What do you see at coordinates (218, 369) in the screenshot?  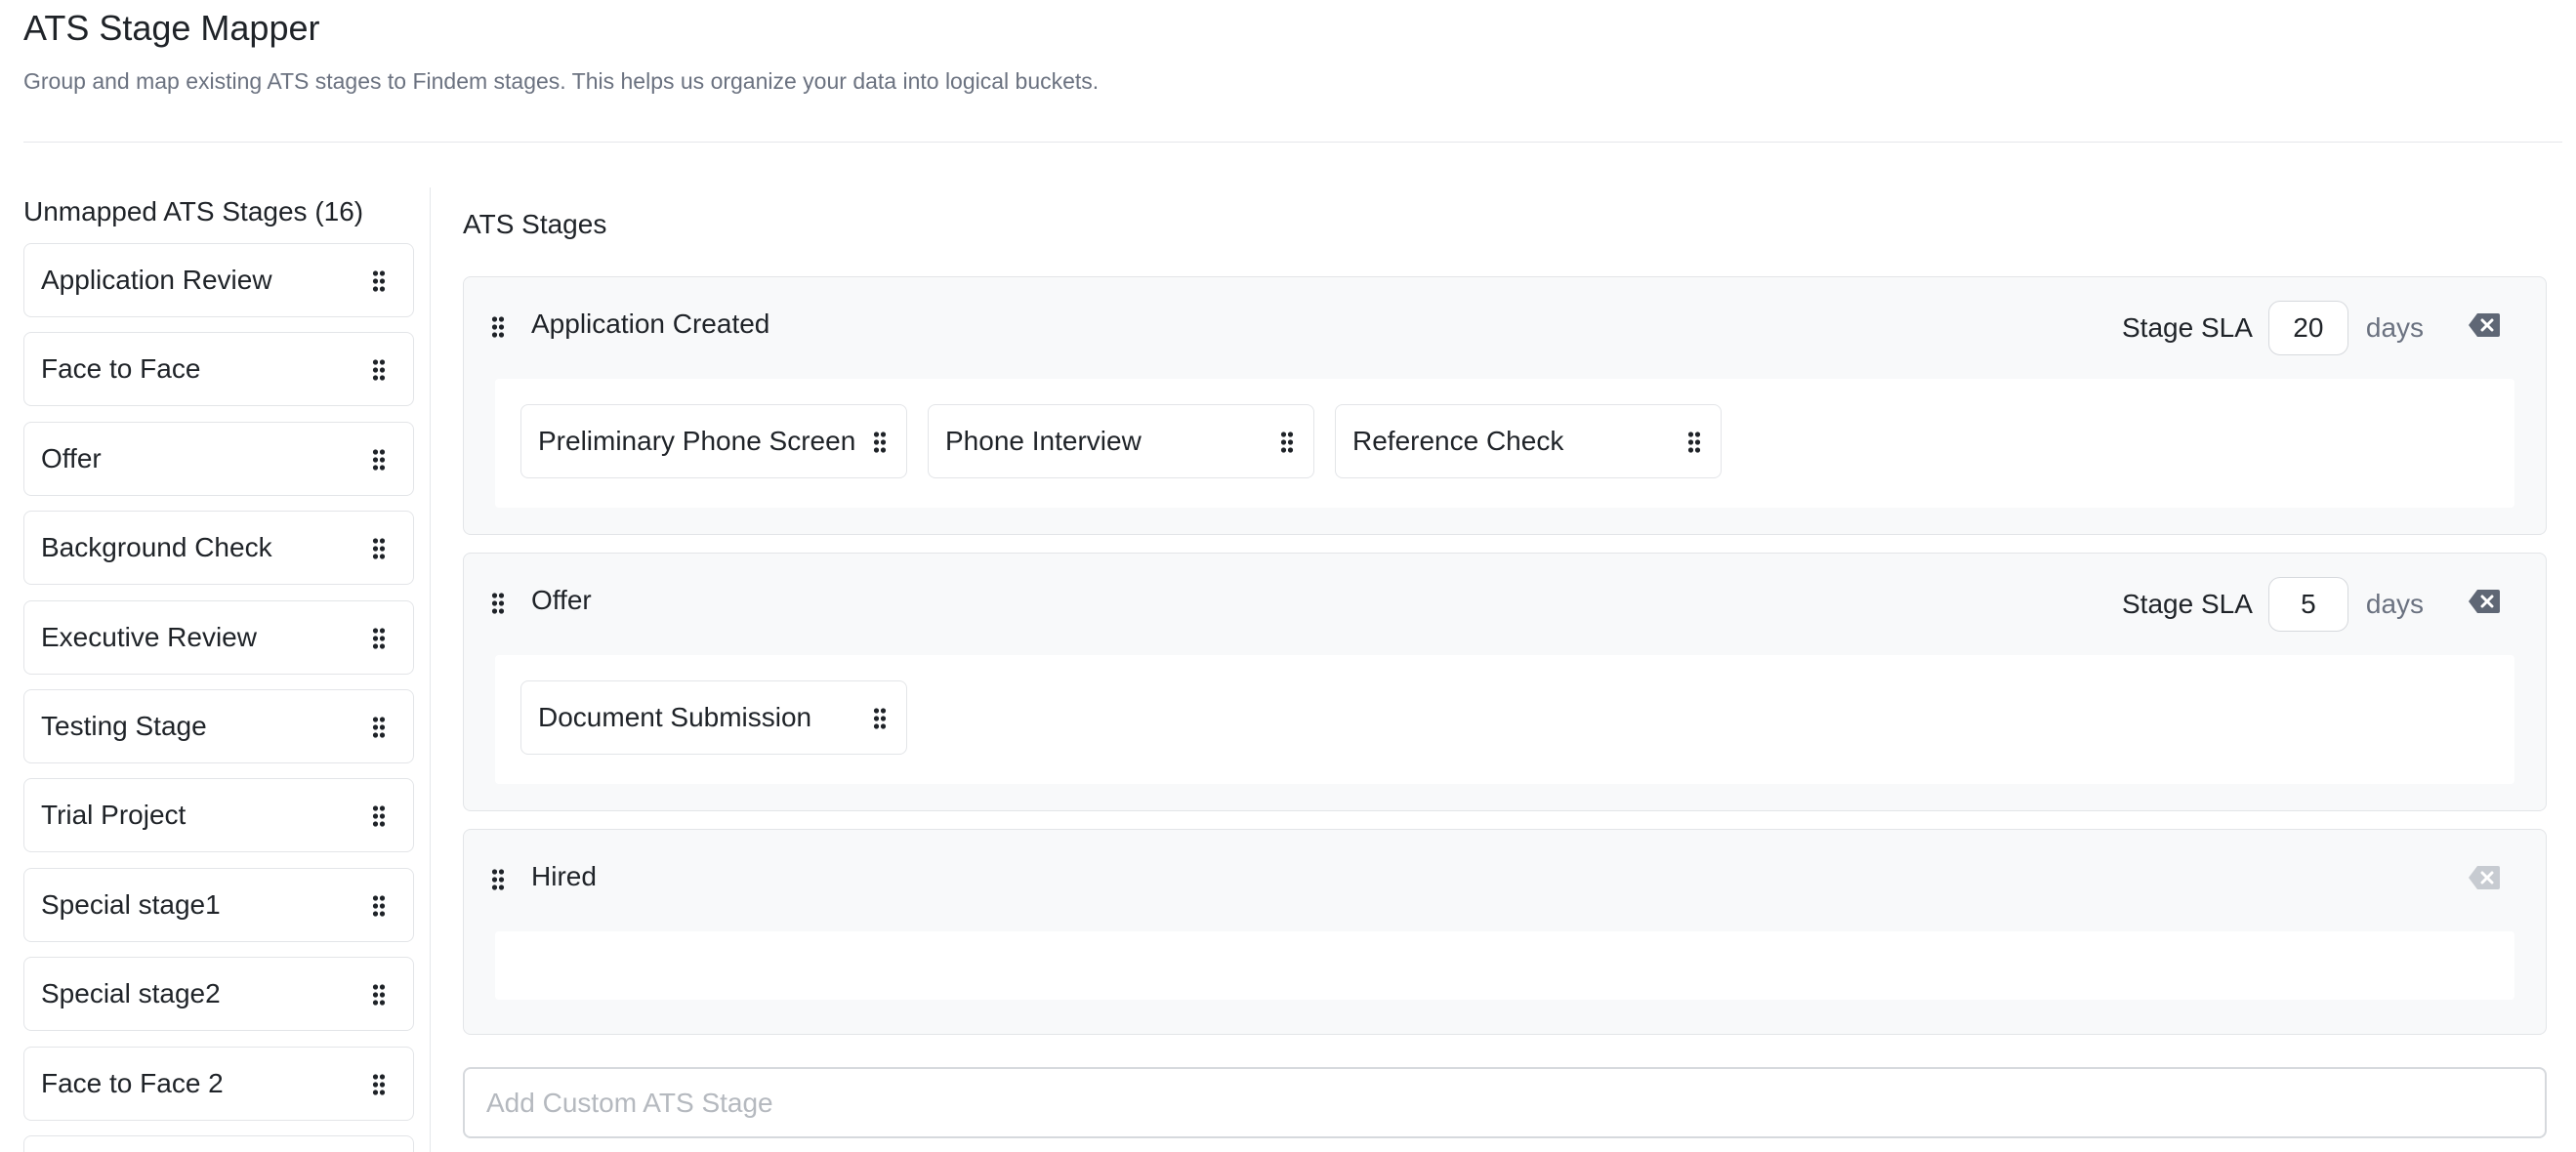 I see `unmapped-stage-card: Face to Face` at bounding box center [218, 369].